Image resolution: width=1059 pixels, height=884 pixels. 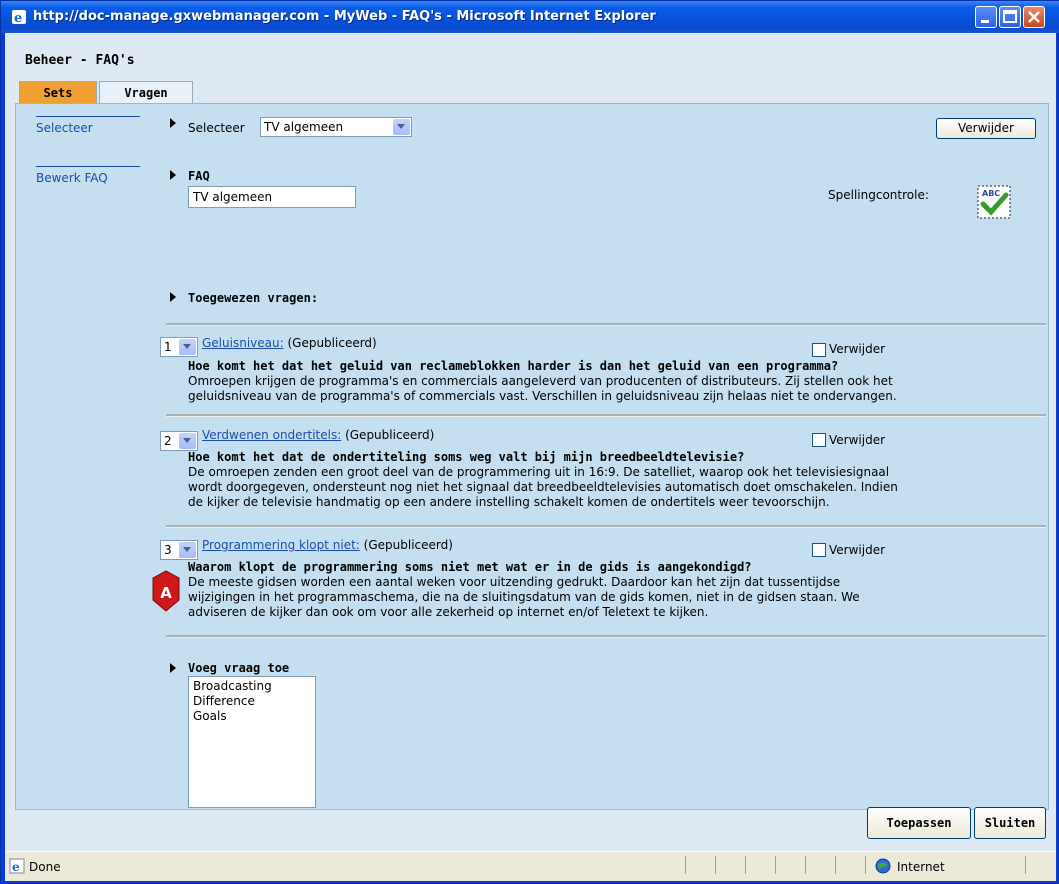 I want to click on tab-sets: Sets, so click(x=58, y=92).